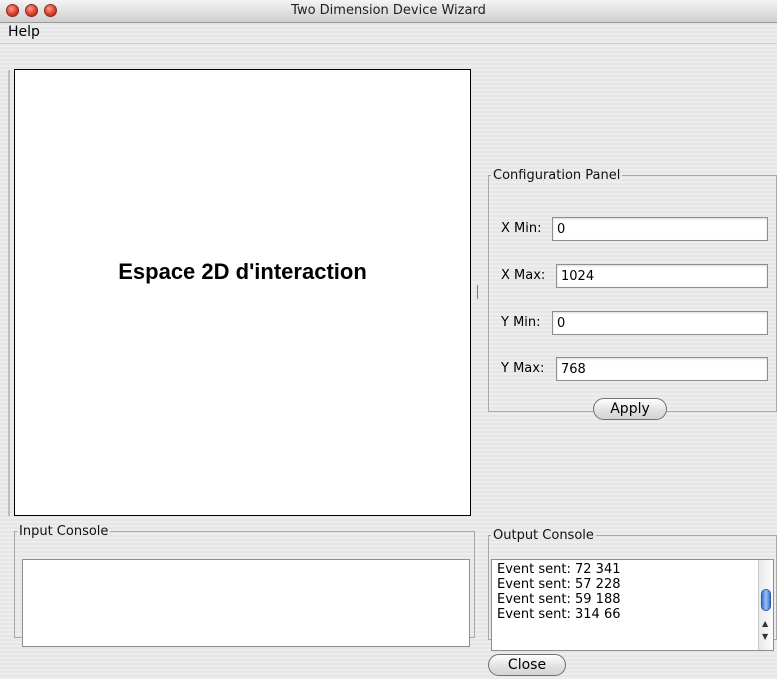 The width and height of the screenshot is (777, 679). I want to click on x-min-label: X Min:, so click(521, 228).